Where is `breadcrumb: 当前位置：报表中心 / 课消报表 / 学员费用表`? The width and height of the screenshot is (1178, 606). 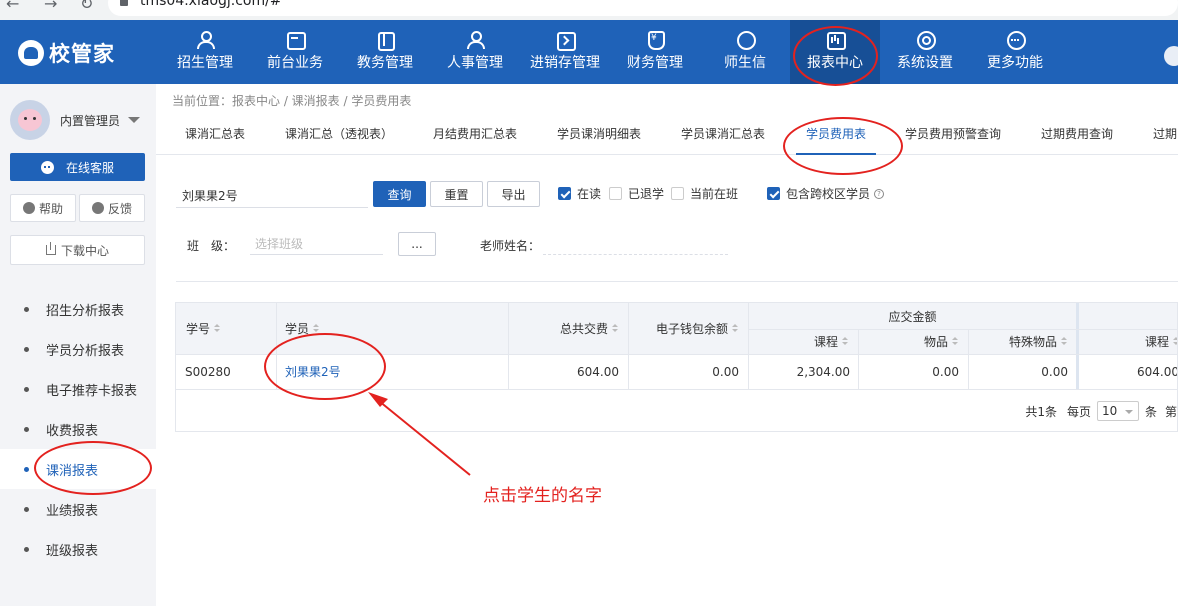 breadcrumb: 当前位置：报表中心 / 课消报表 / 学员费用表 is located at coordinates (292, 101).